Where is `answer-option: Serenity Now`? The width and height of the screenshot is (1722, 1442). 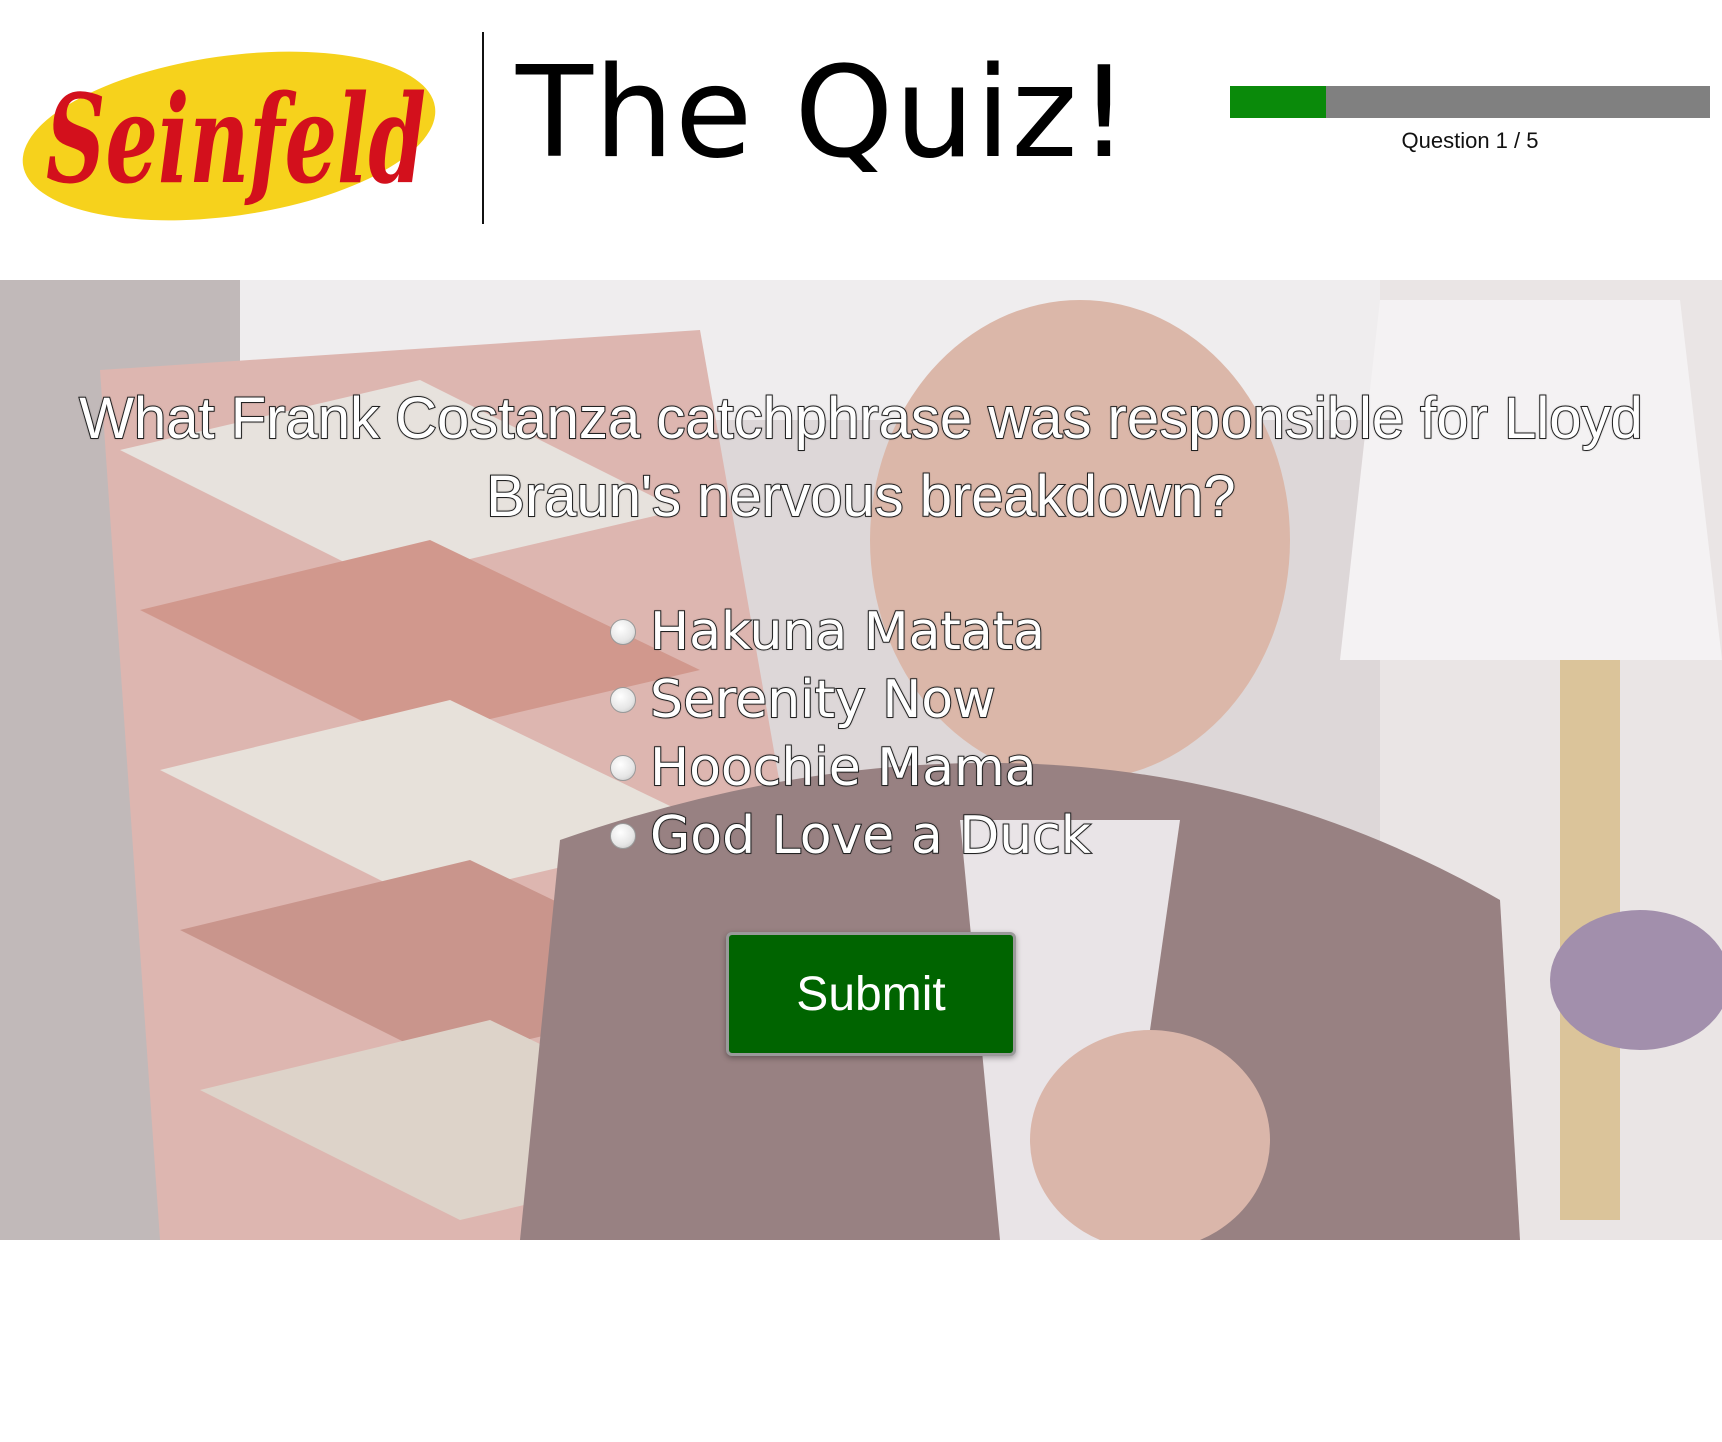 answer-option: Serenity Now is located at coordinates (960, 700).